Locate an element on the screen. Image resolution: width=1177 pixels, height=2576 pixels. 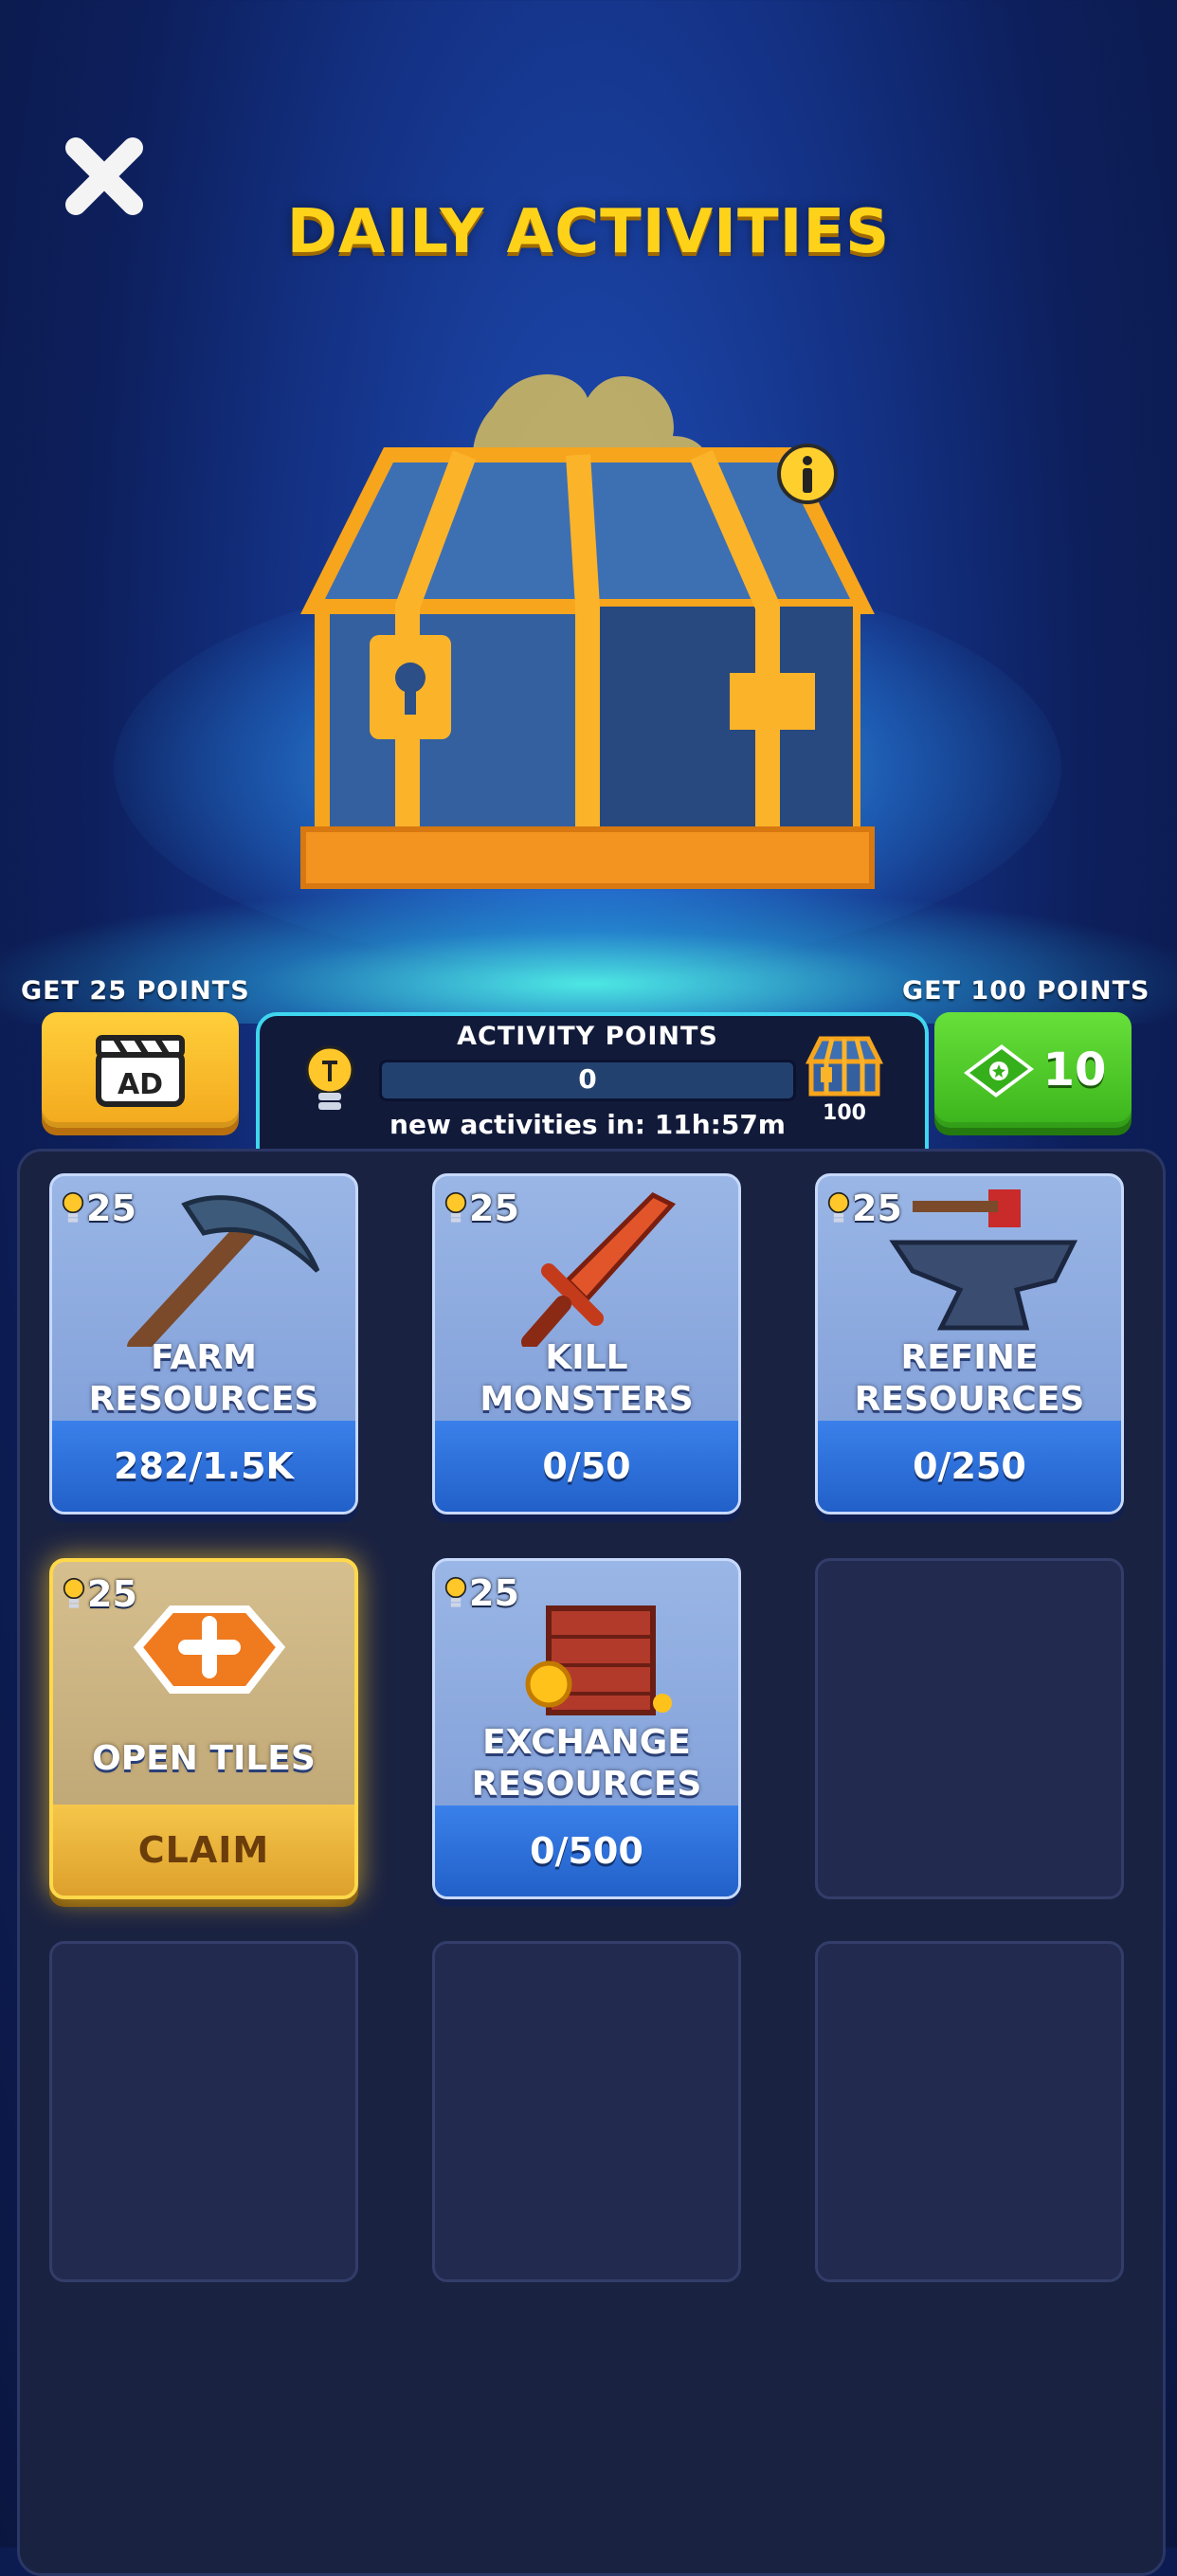
sword-icon is located at coordinates (599, 1269).